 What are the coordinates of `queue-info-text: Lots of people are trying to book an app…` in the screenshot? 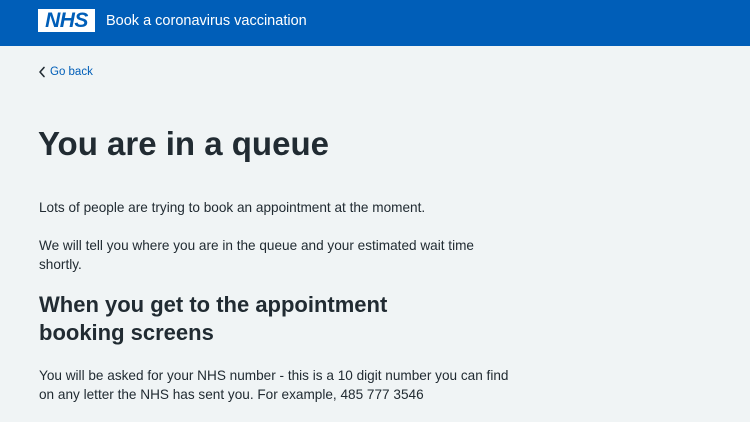 It's located at (232, 207).